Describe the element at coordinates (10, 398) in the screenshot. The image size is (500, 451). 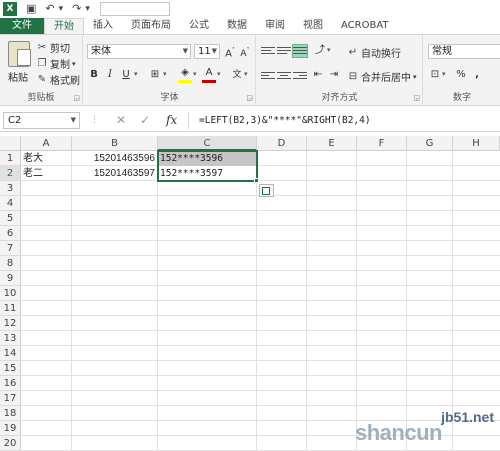
I see `row-header-17: 17` at that location.